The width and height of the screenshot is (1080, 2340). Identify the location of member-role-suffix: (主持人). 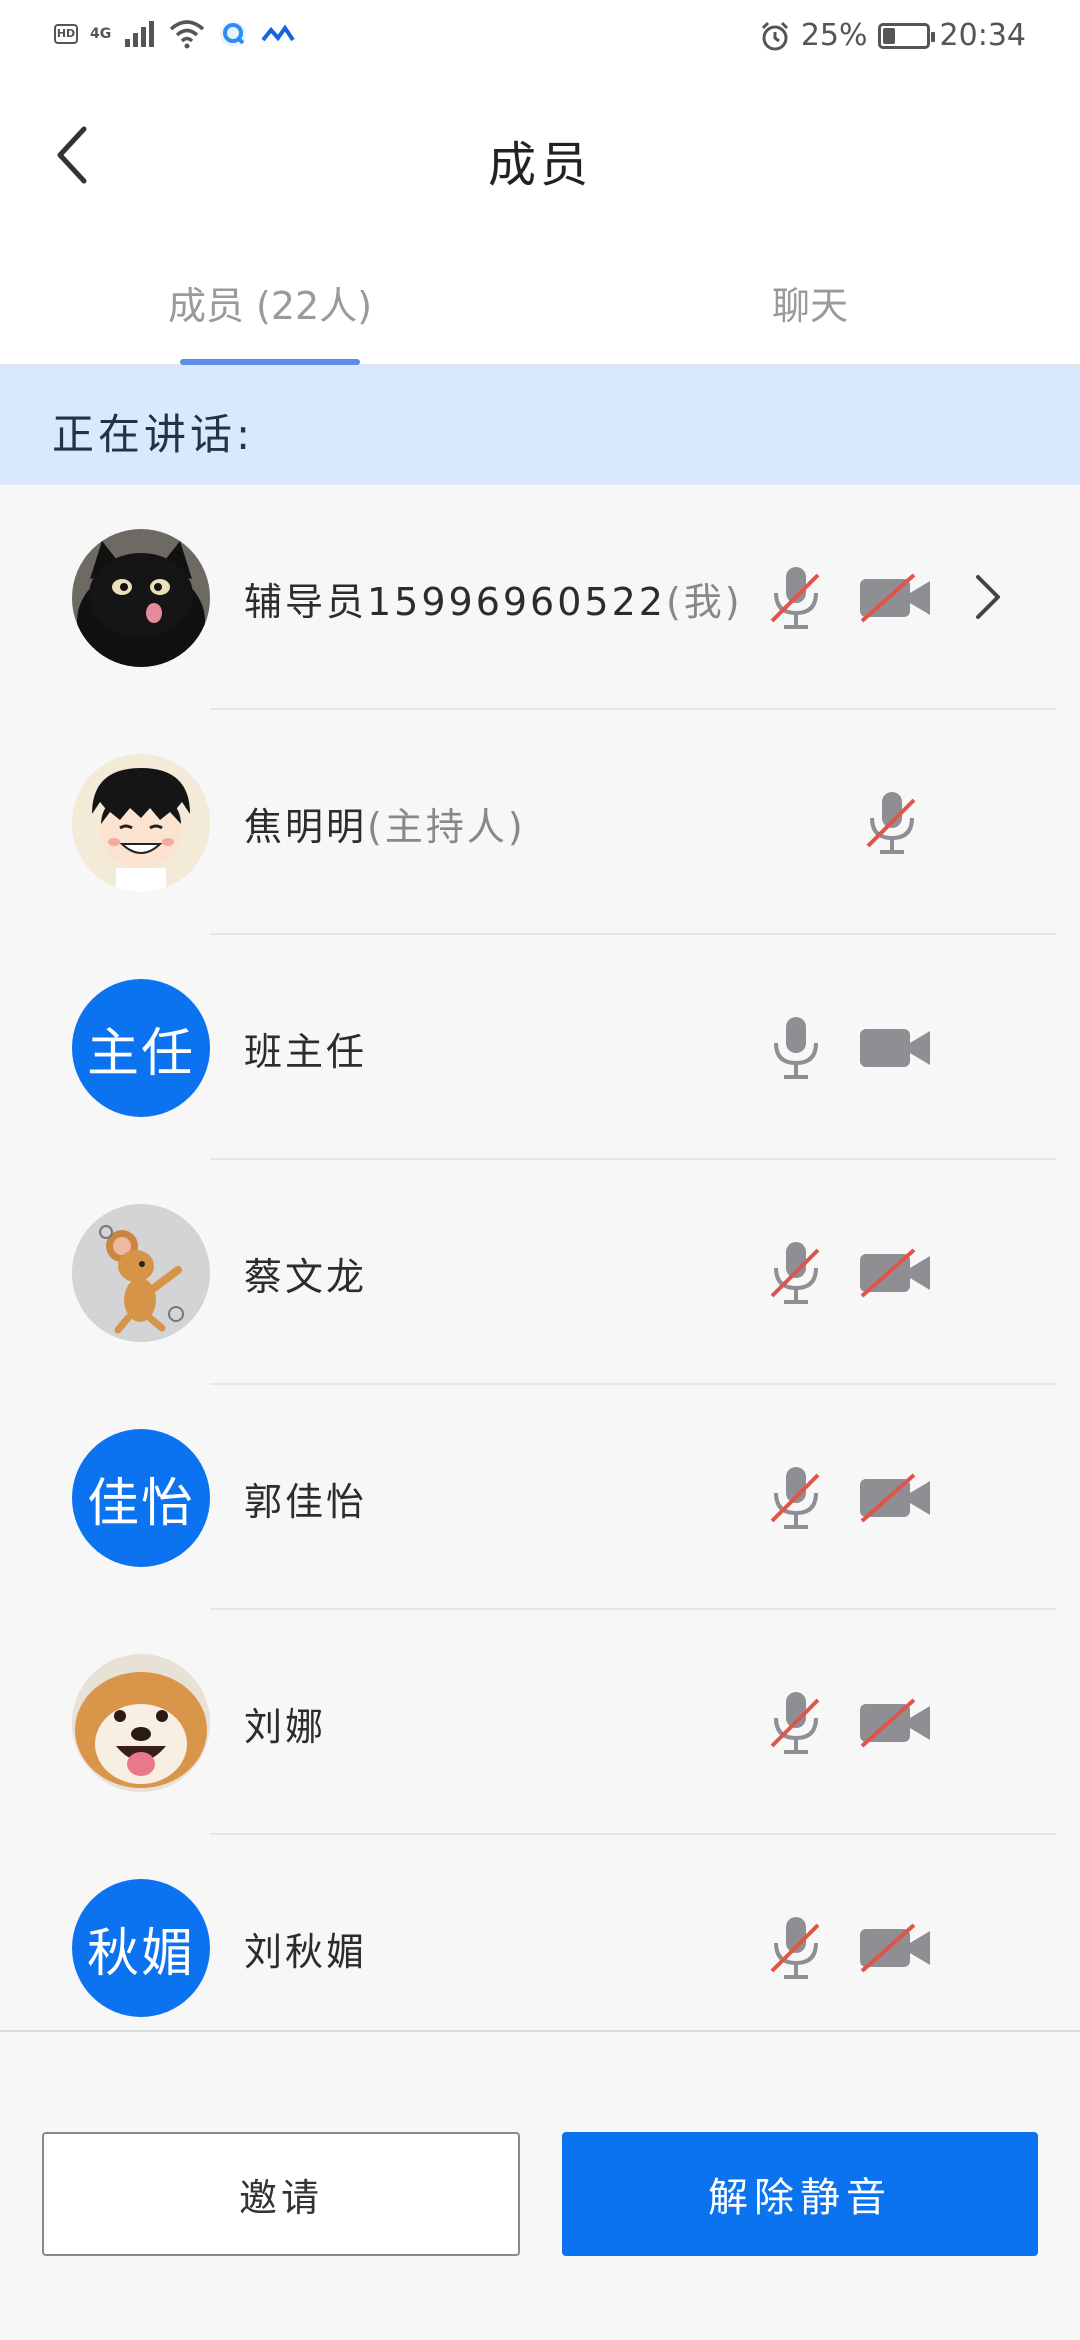
(446, 827).